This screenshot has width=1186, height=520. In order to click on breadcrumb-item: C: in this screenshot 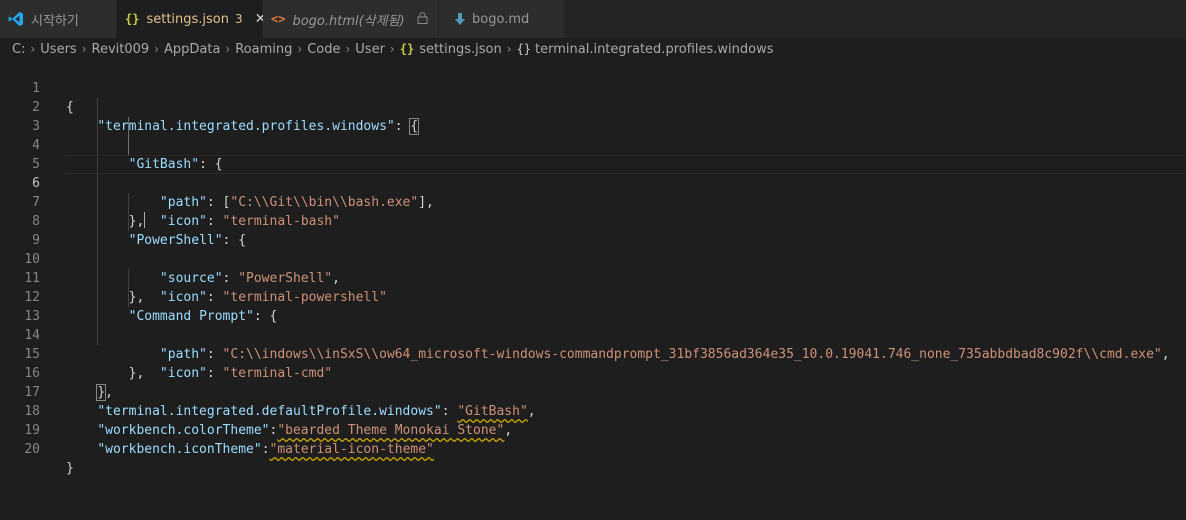, I will do `click(18, 49)`.